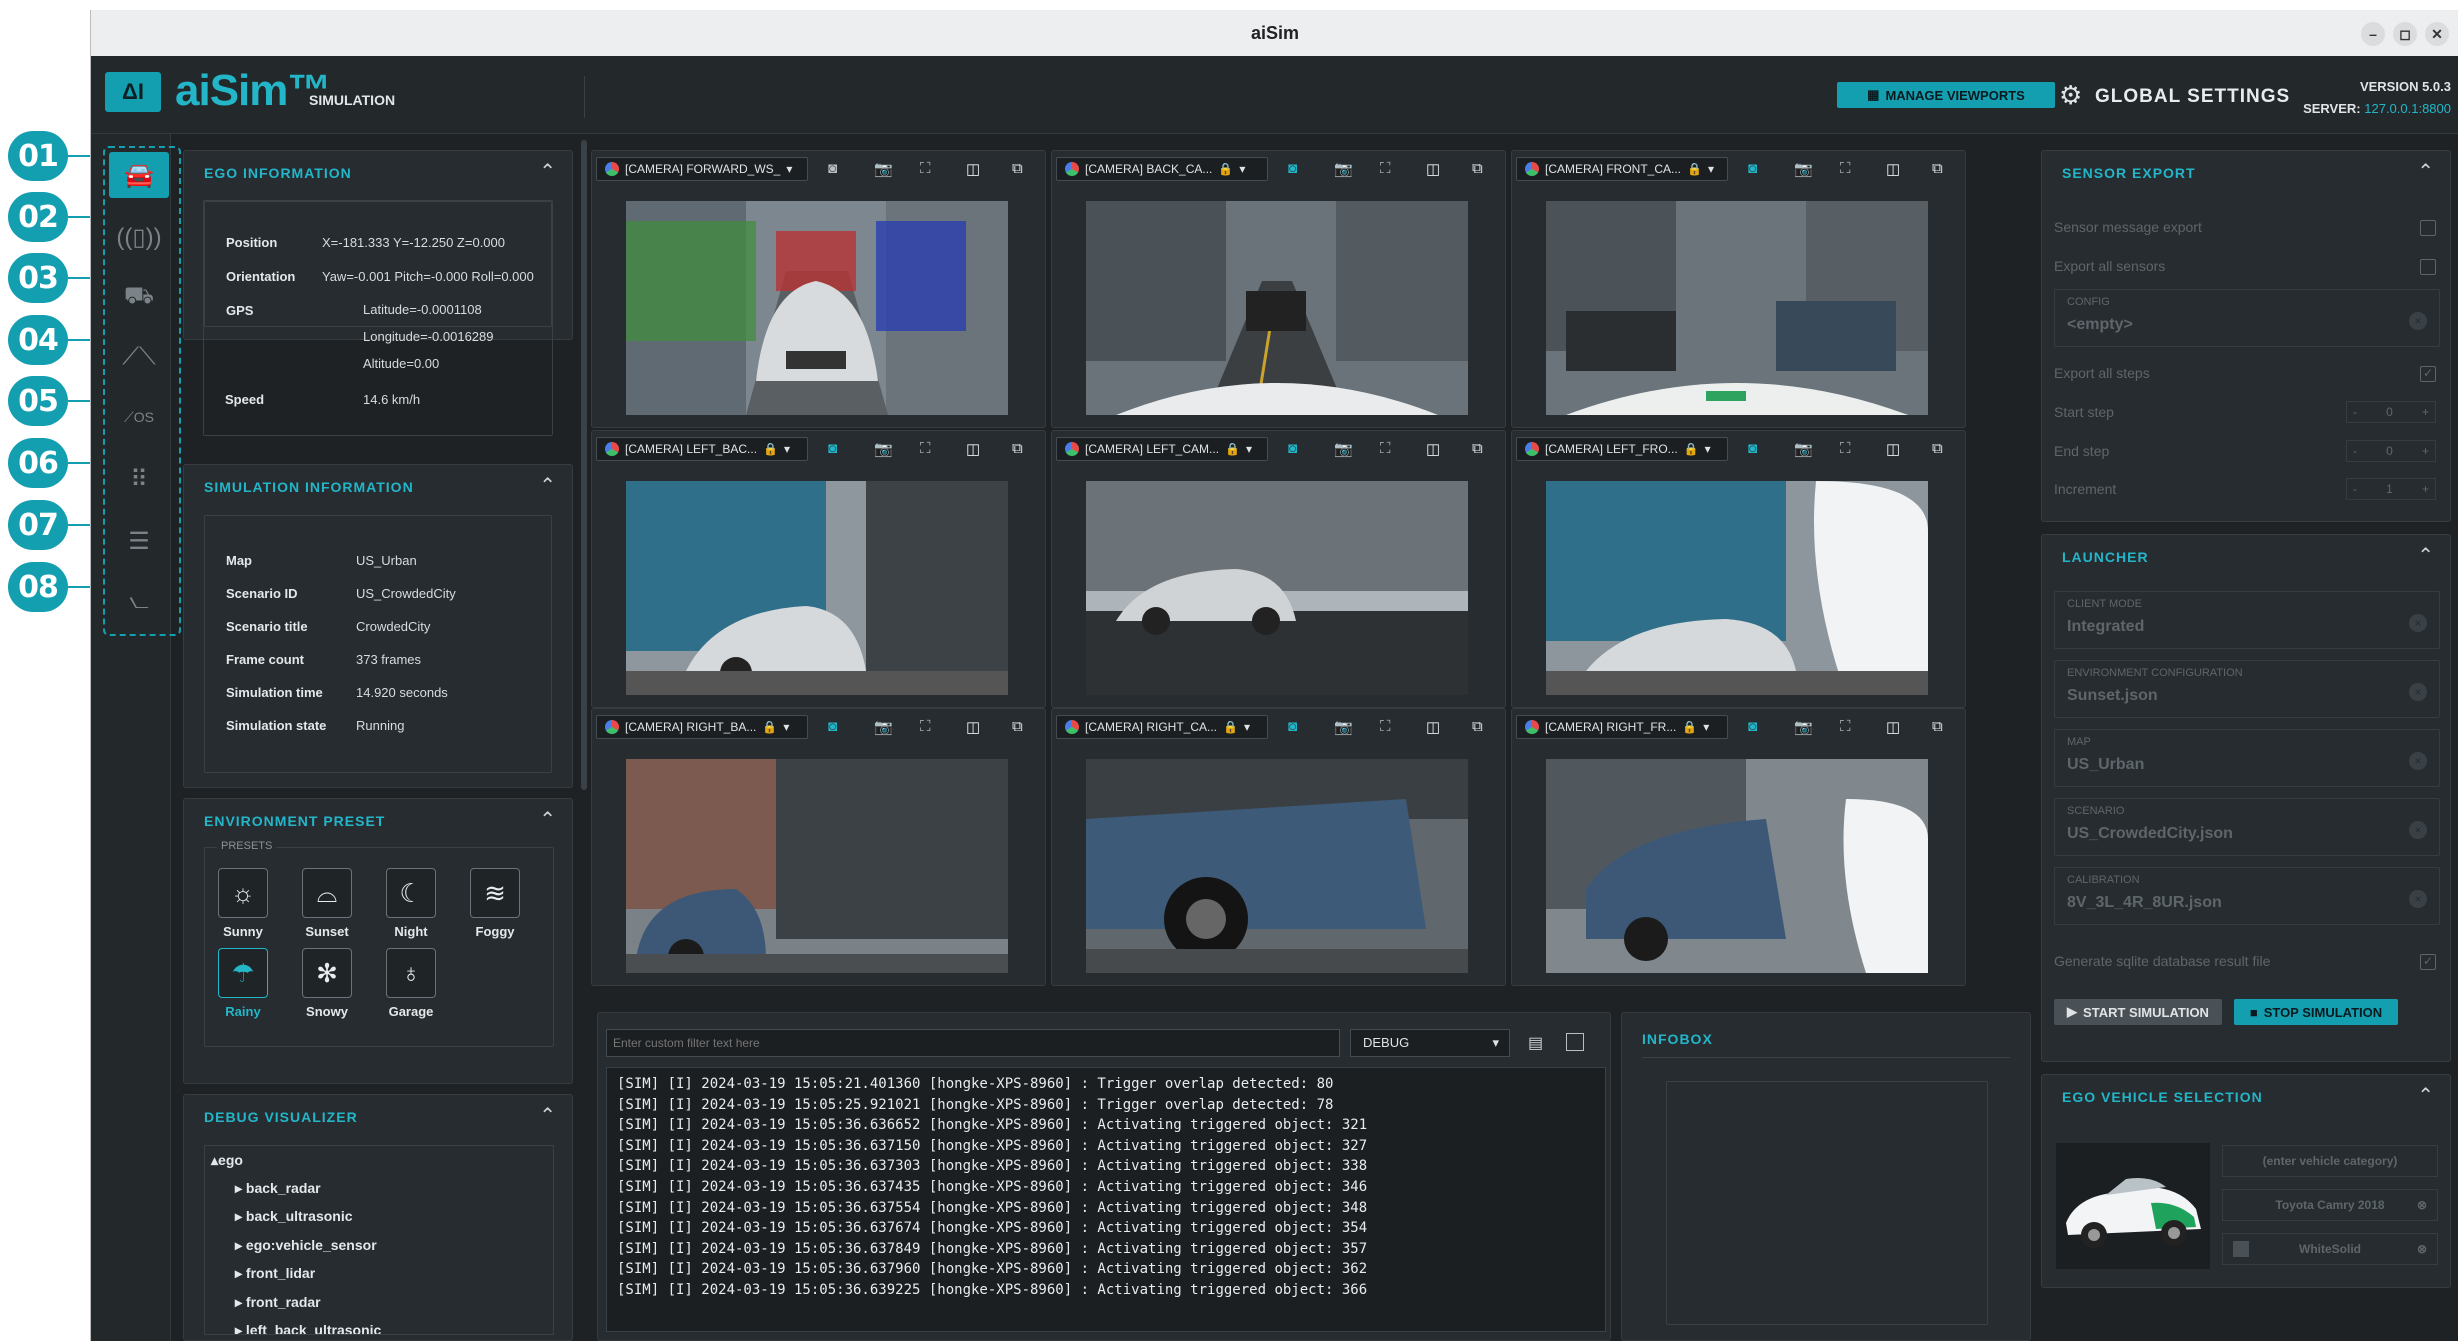  I want to click on calibration-field: CALIBRATION 8V_3L_4R_8UR.json ×, so click(2247, 896).